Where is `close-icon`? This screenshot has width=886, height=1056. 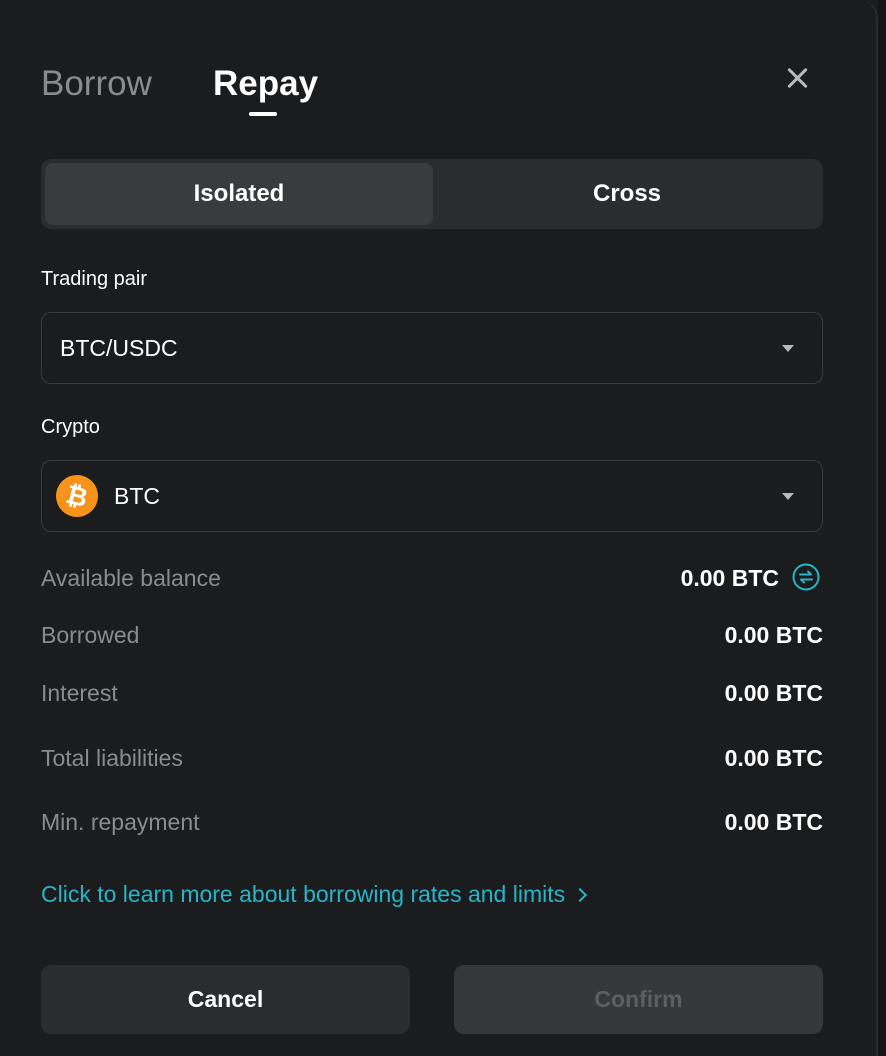 close-icon is located at coordinates (798, 78).